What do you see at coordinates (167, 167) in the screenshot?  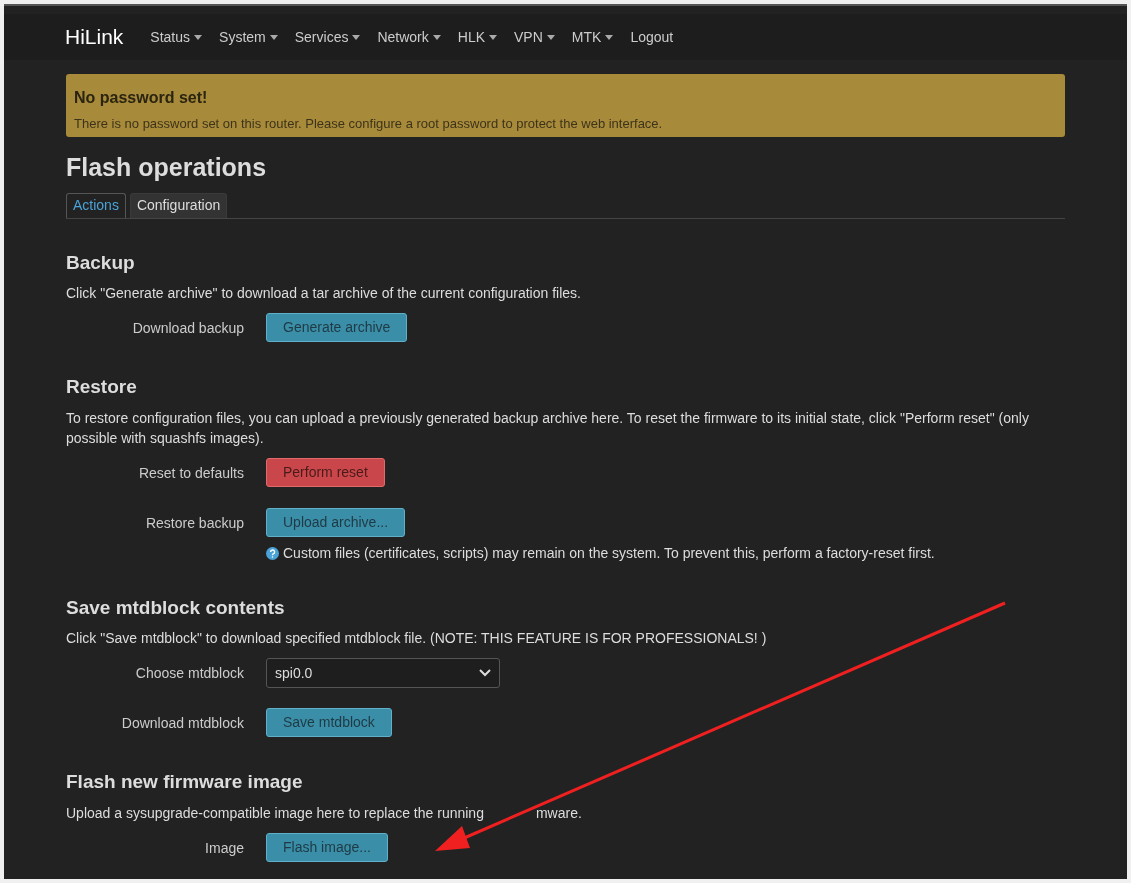 I see `page-title: Flash operations` at bounding box center [167, 167].